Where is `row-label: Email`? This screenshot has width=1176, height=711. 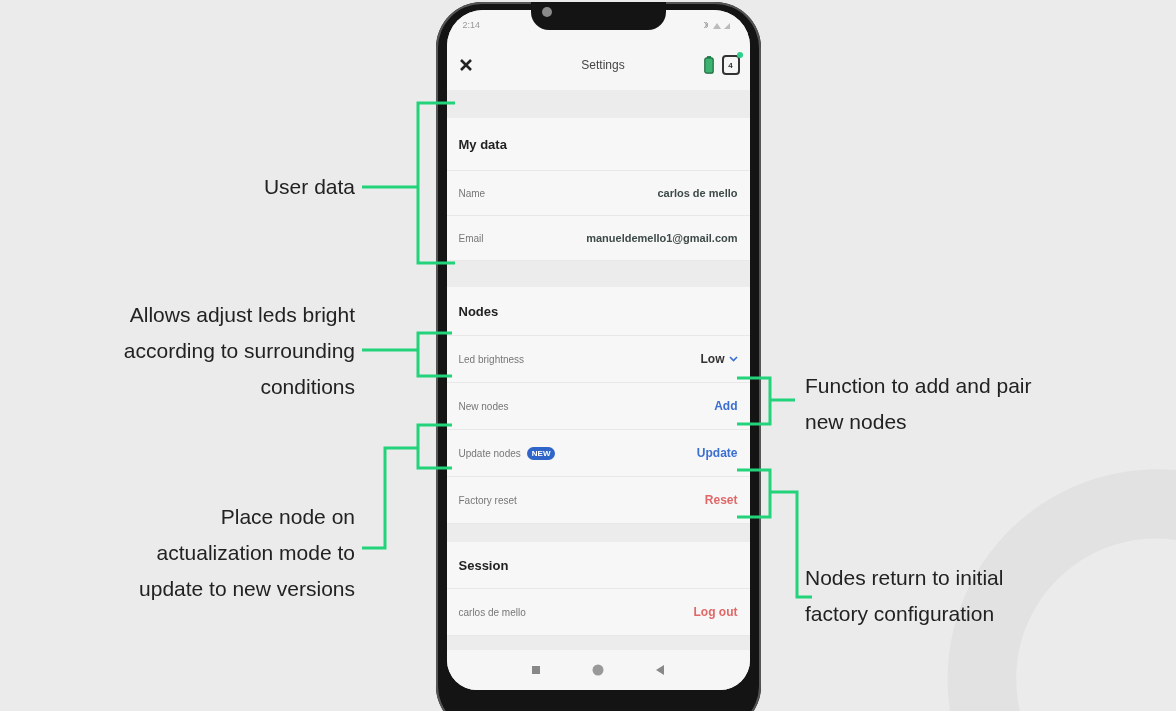
row-label: Email is located at coordinates (471, 238).